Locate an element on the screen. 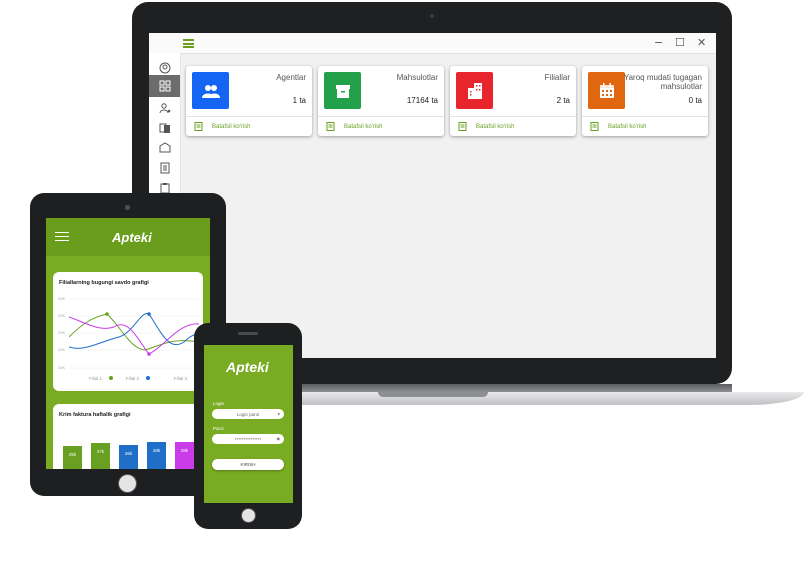  phone-speaker is located at coordinates (248, 333).